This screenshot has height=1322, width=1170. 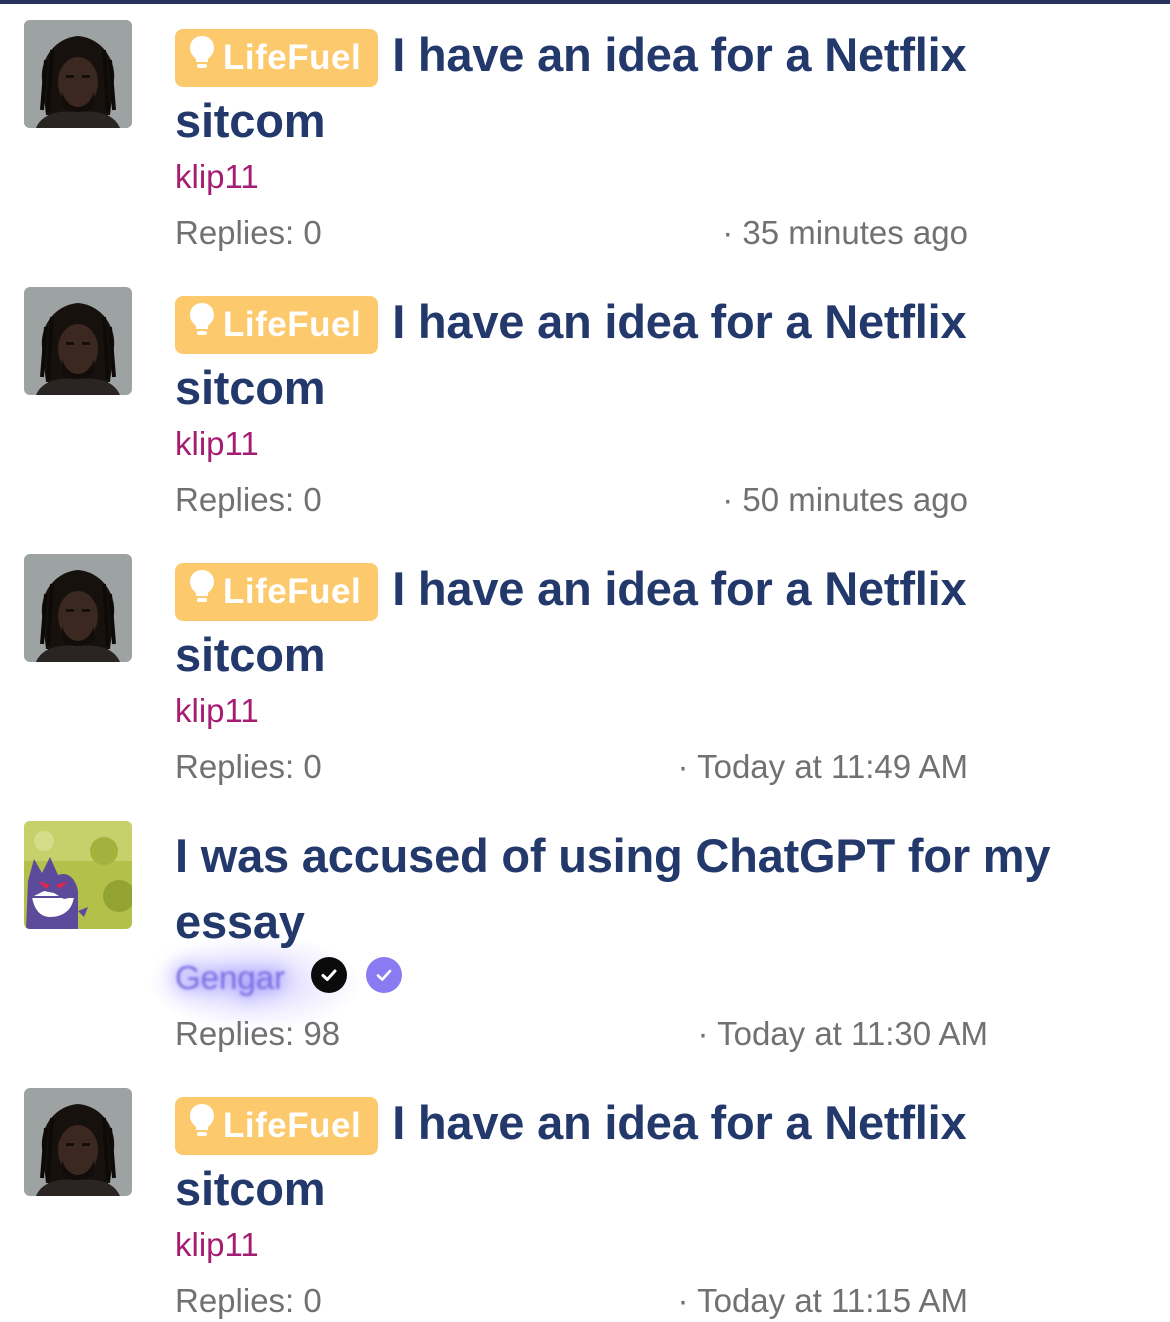 I want to click on thread-timestamp: · Today at 11:15 AM, so click(x=823, y=1301).